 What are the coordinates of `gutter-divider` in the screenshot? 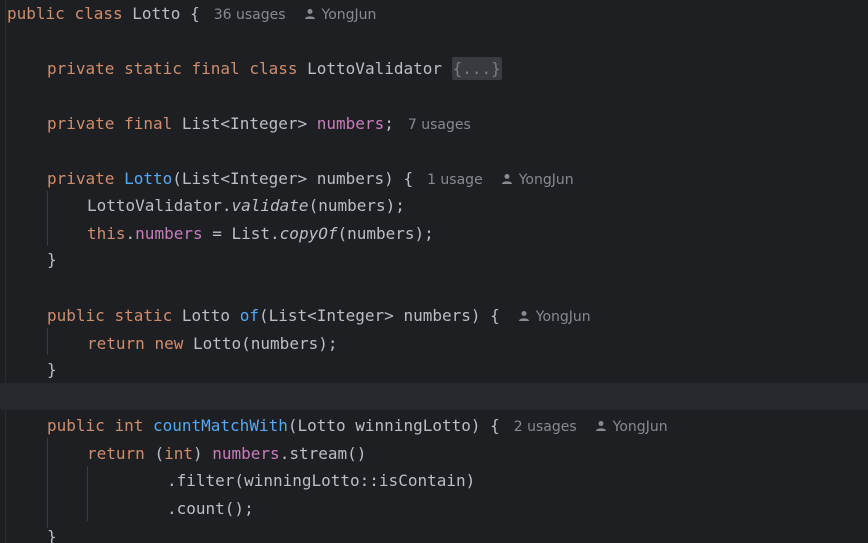 It's located at (5, 271).